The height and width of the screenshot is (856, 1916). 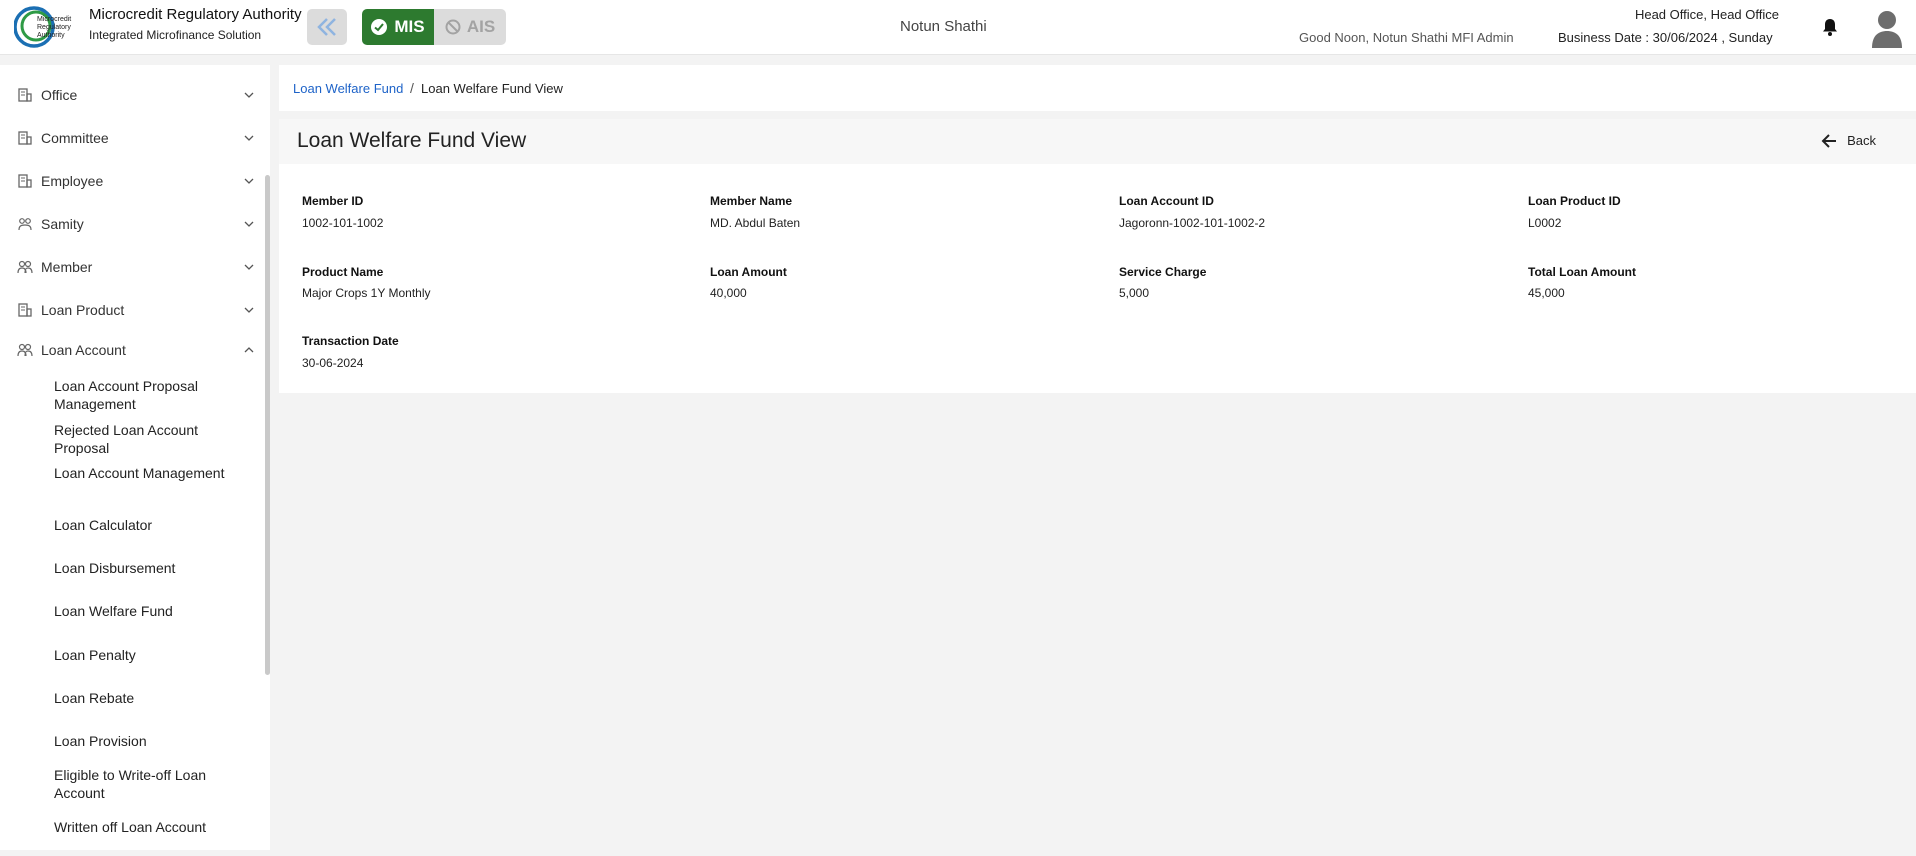 What do you see at coordinates (366, 293) in the screenshot?
I see `product-name-value: Major Crops 1Y Monthly` at bounding box center [366, 293].